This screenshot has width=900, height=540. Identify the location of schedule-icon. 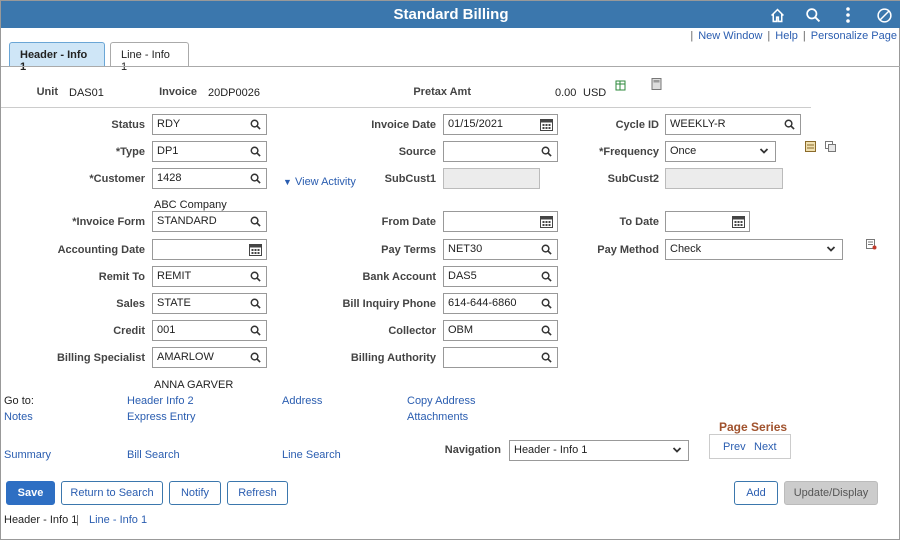
(810, 146).